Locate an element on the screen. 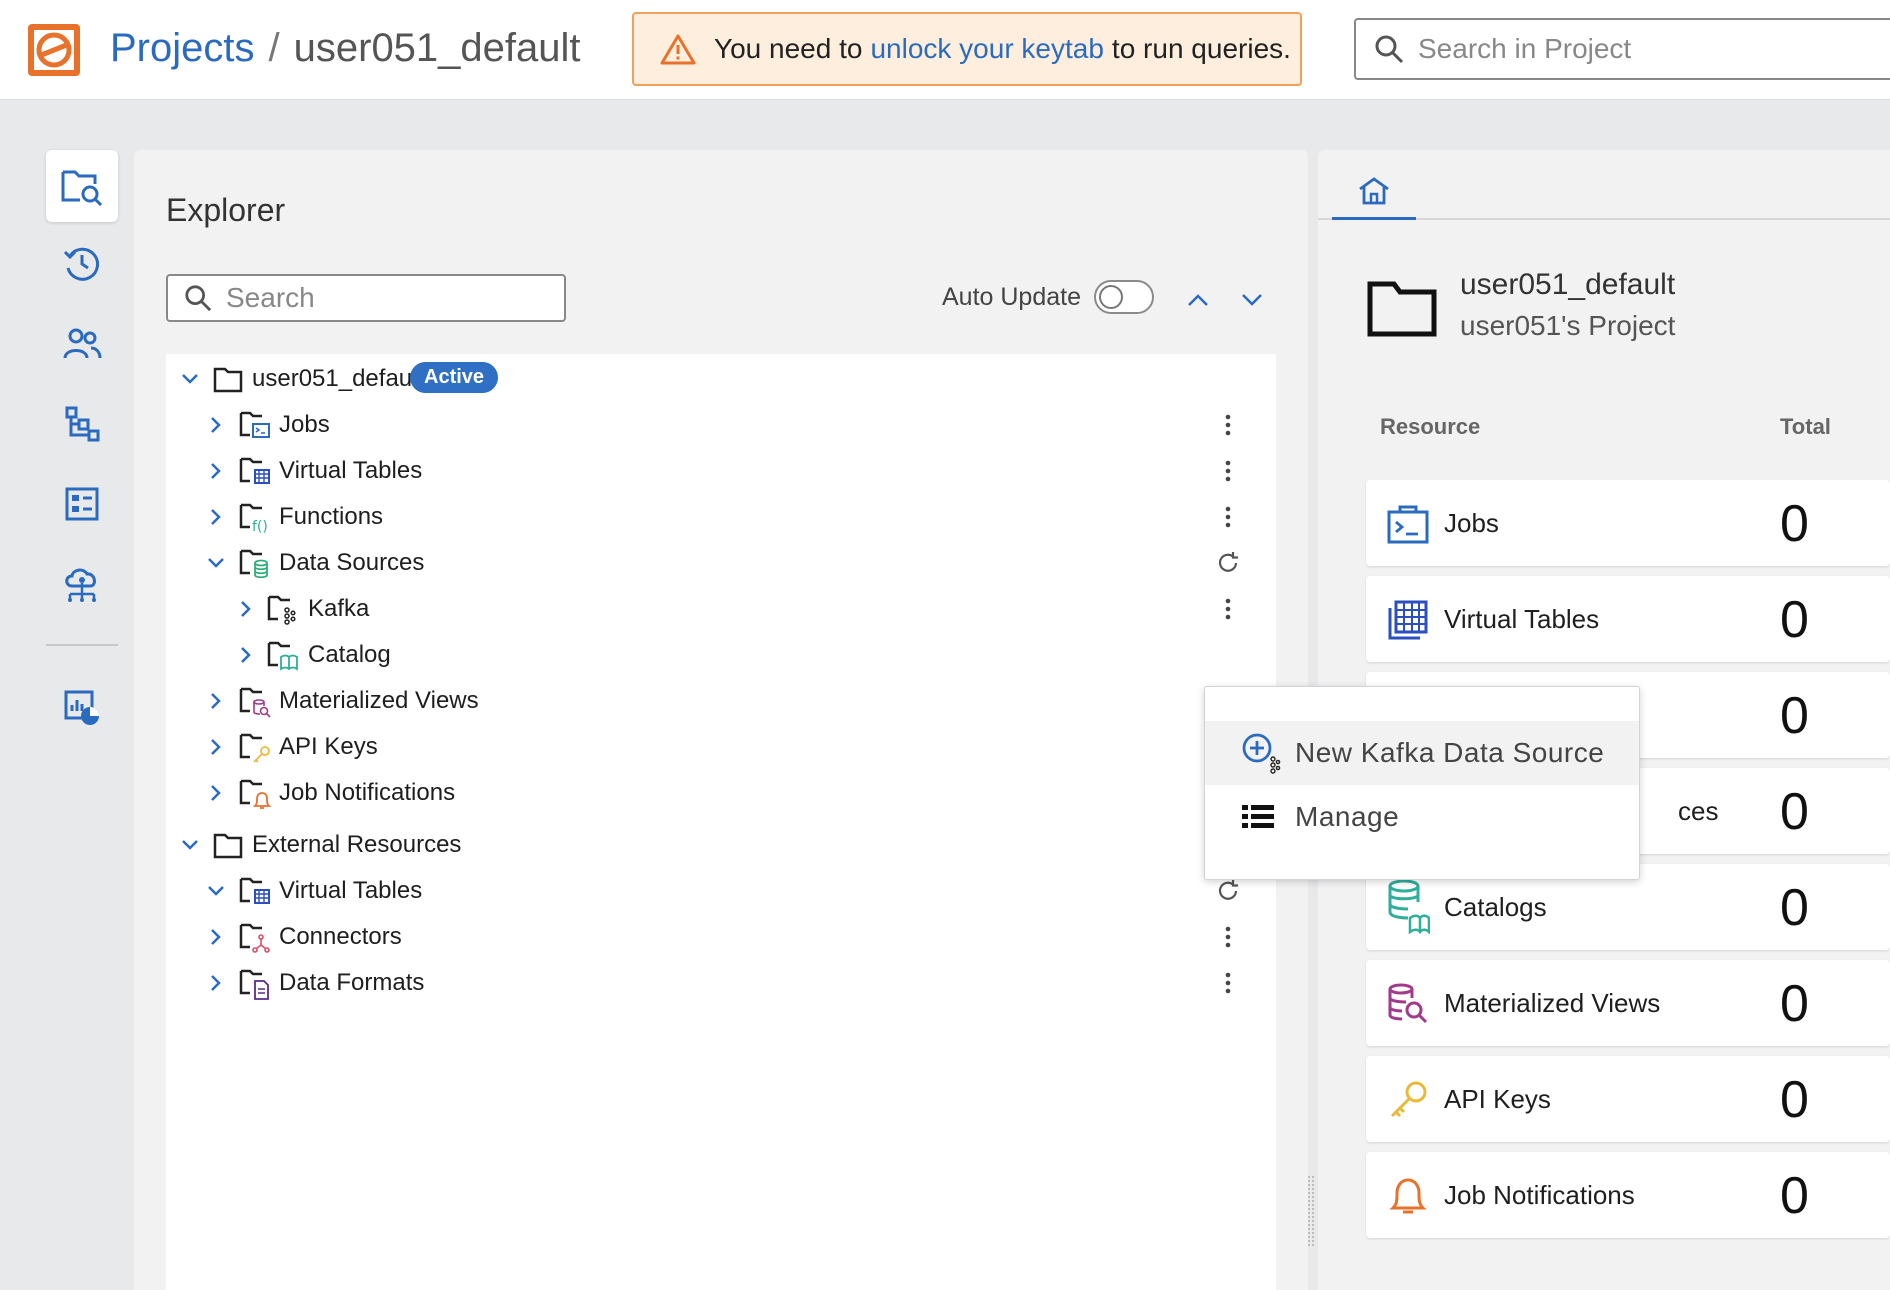 The image size is (1890, 1290). tab-home is located at coordinates (1374, 192).